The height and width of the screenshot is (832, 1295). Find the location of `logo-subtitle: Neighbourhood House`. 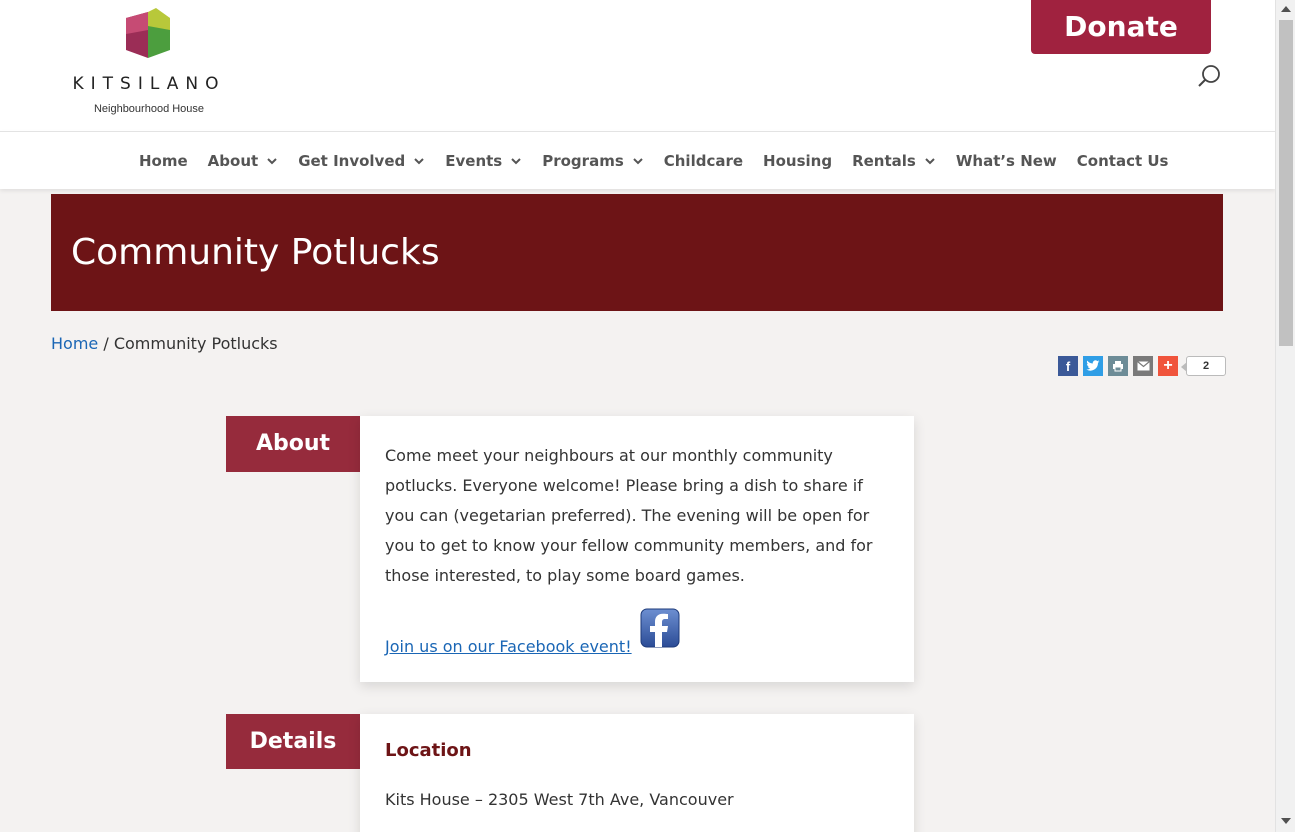

logo-subtitle: Neighbourhood House is located at coordinates (149, 109).